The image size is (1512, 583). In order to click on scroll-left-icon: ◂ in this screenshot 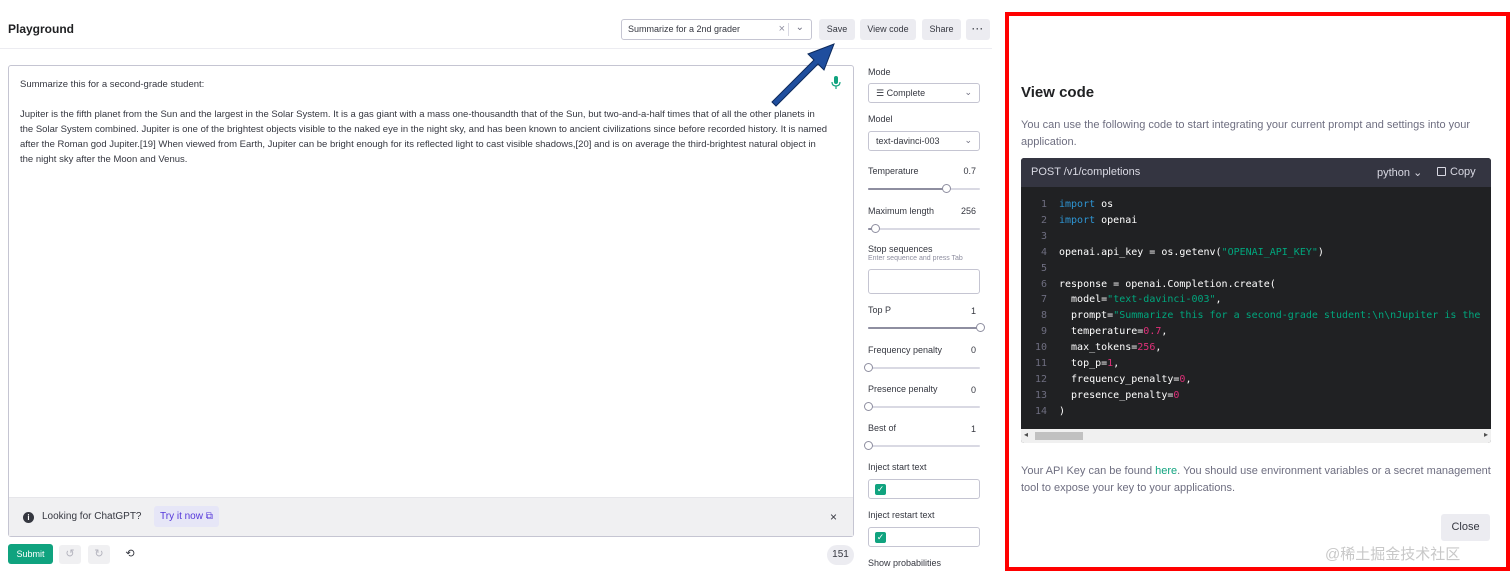, I will do `click(1026, 434)`.